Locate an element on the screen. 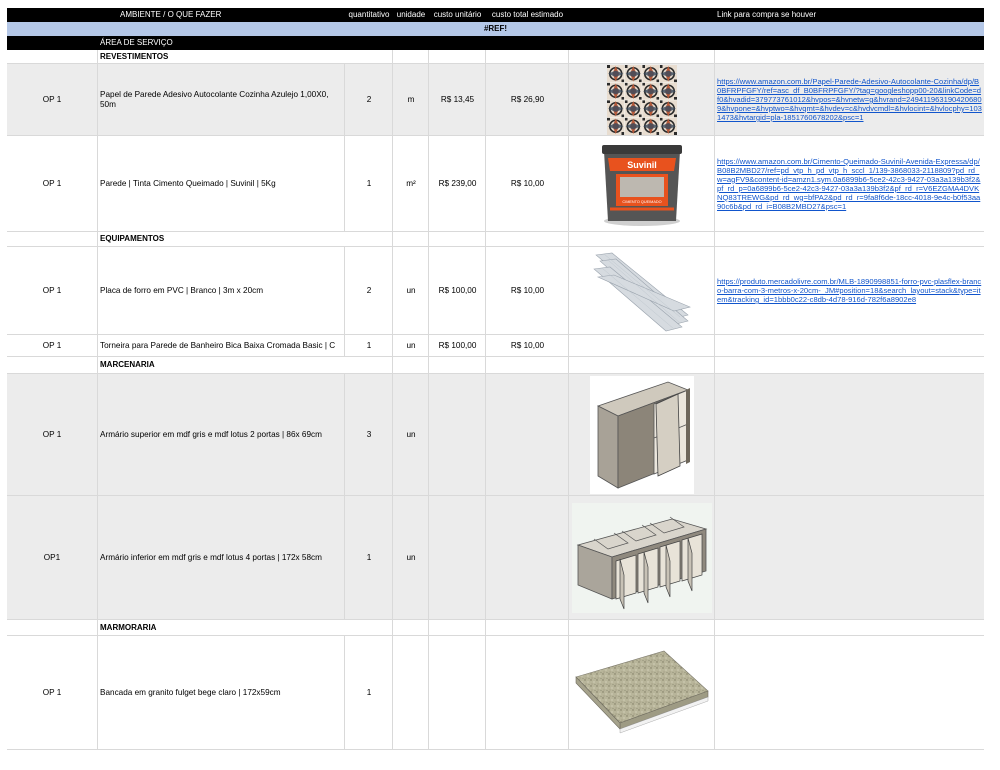  granite-countertop-render-image is located at coordinates (642, 691).